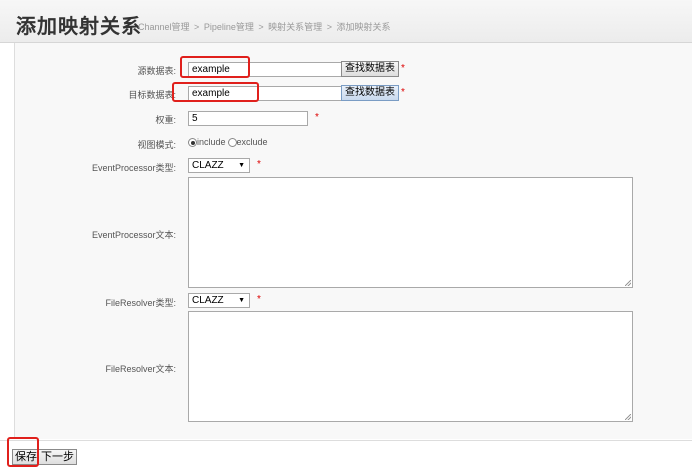  What do you see at coordinates (295, 27) in the screenshot?
I see `breadcrumb-mapping: 映射关系管理` at bounding box center [295, 27].